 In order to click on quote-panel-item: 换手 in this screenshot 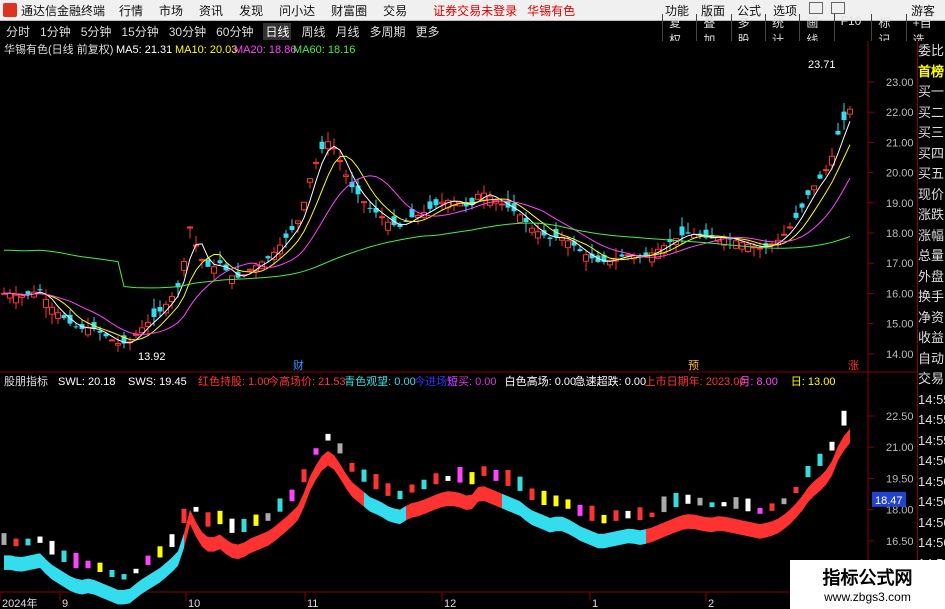, I will do `click(931, 297)`.